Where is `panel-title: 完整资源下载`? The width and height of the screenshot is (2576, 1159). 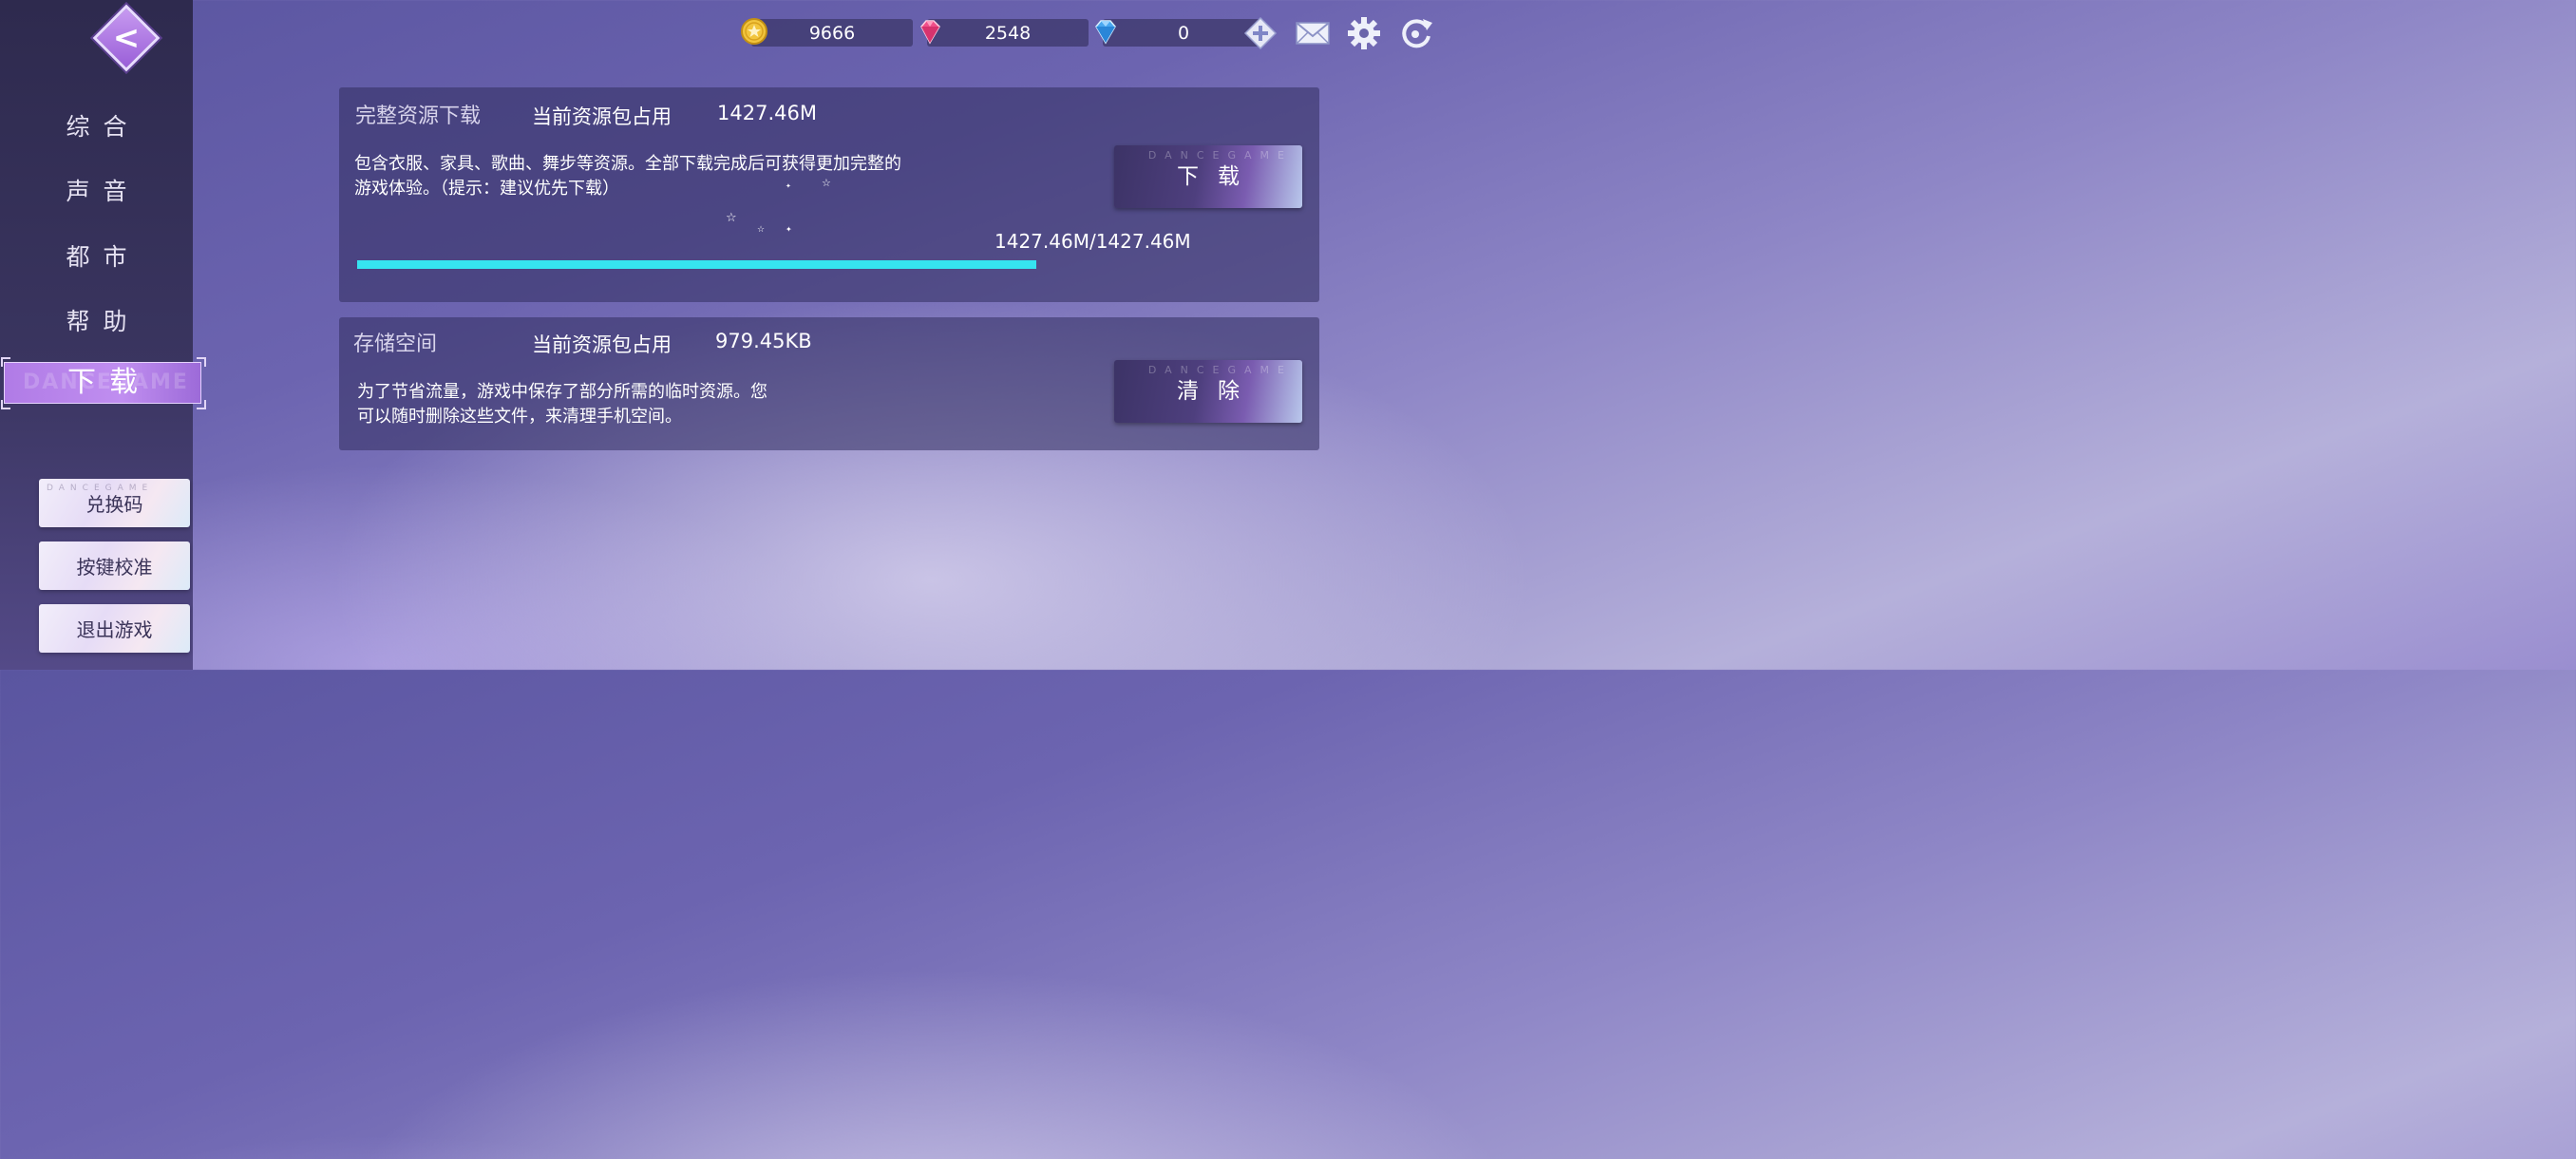 panel-title: 完整资源下载 is located at coordinates (418, 116).